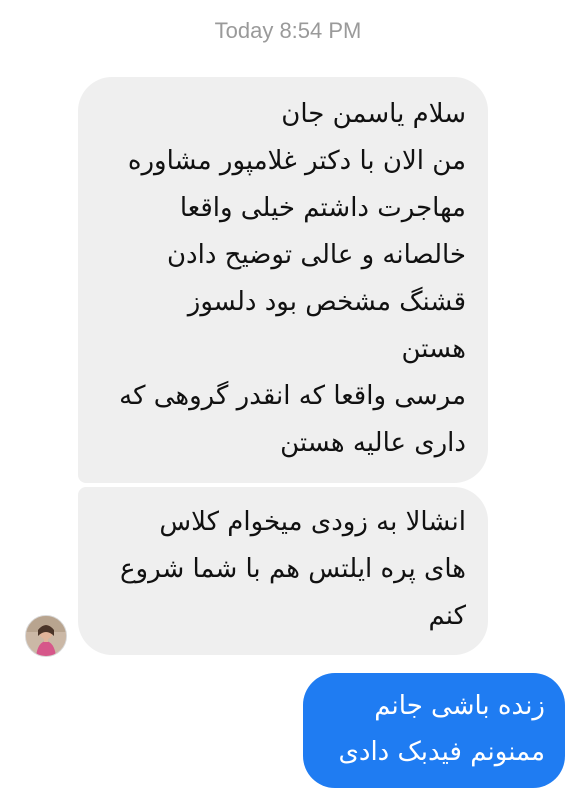 Image resolution: width=576 pixels, height=810 pixels. I want to click on contact-avatar, so click(46, 636).